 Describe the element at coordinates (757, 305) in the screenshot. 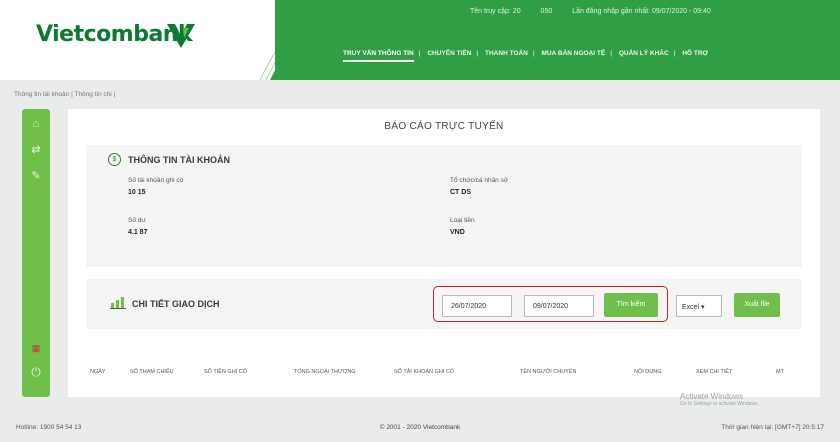

I see `export-button: Xuất file` at that location.